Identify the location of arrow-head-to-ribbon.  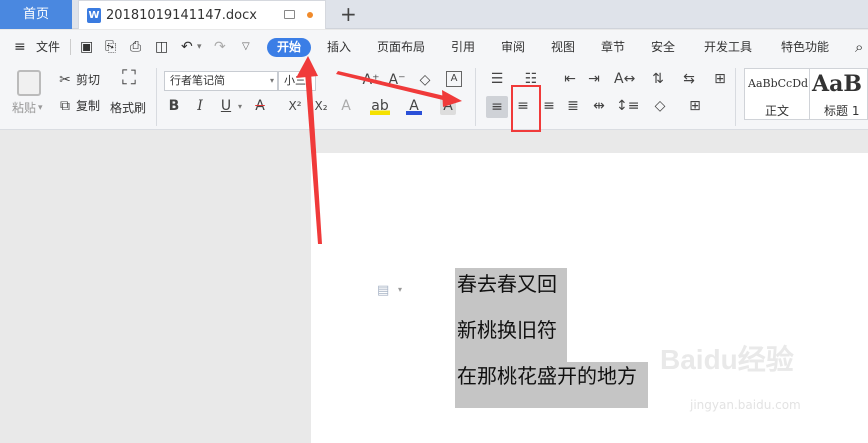
(452, 98).